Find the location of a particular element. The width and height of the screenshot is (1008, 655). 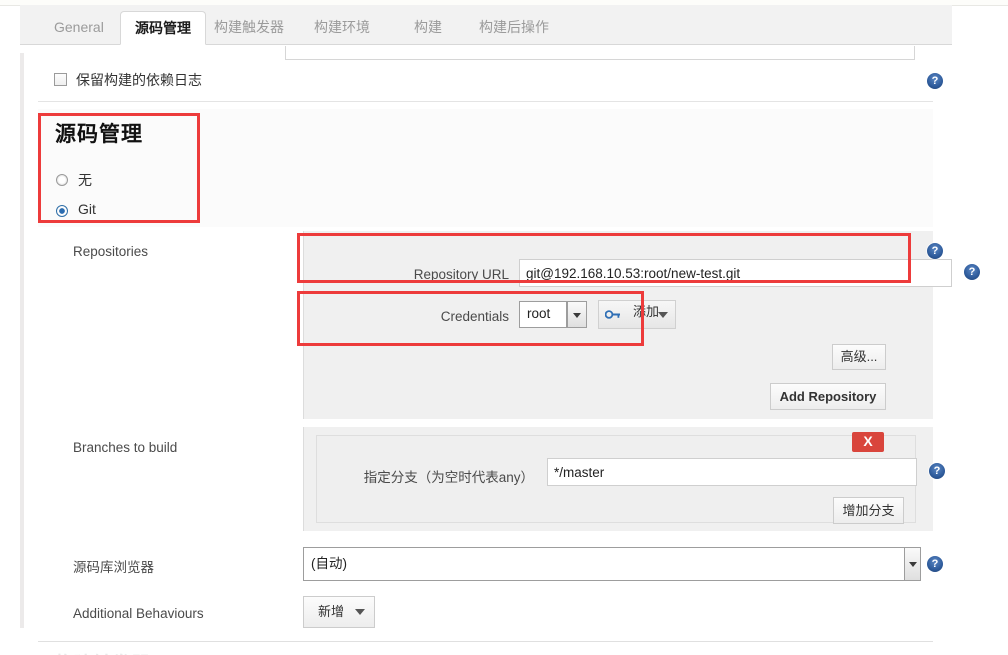

radio-none is located at coordinates (62, 180).